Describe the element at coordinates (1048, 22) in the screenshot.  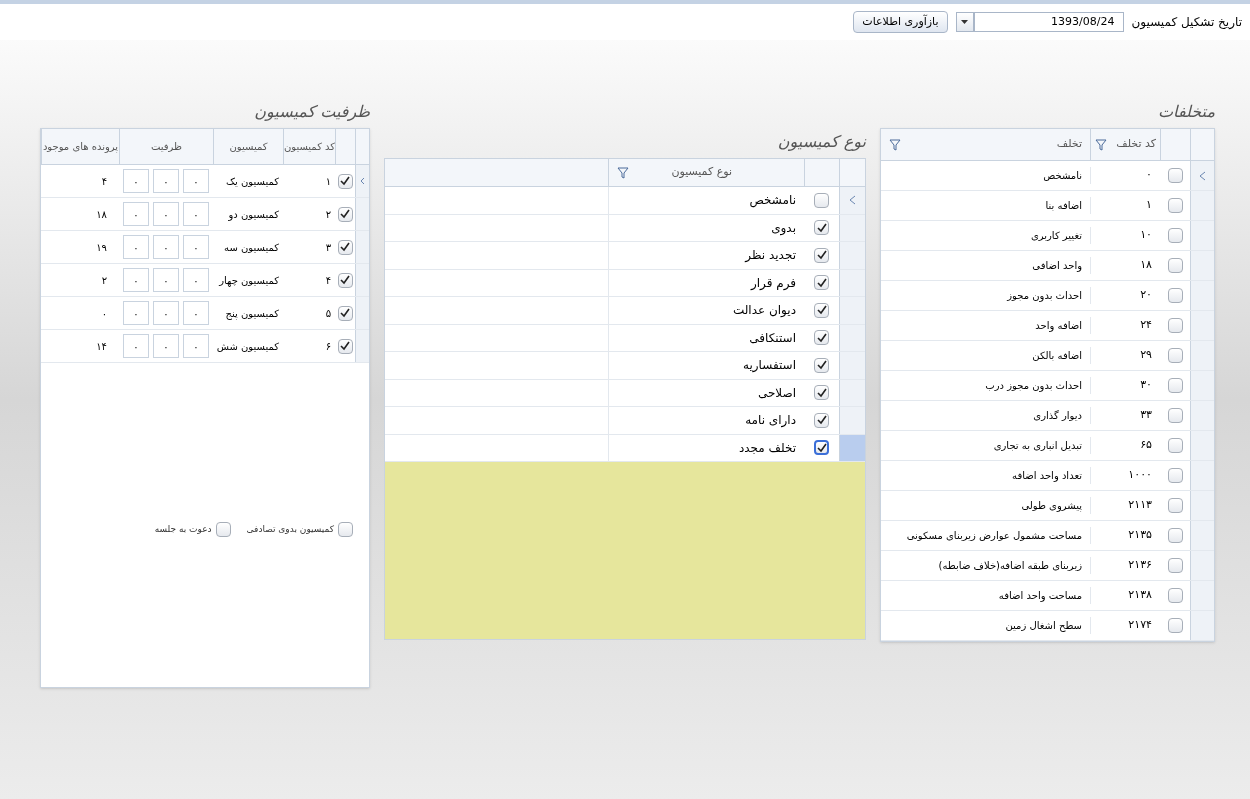
I see `date-field: 1393/08/24` at that location.